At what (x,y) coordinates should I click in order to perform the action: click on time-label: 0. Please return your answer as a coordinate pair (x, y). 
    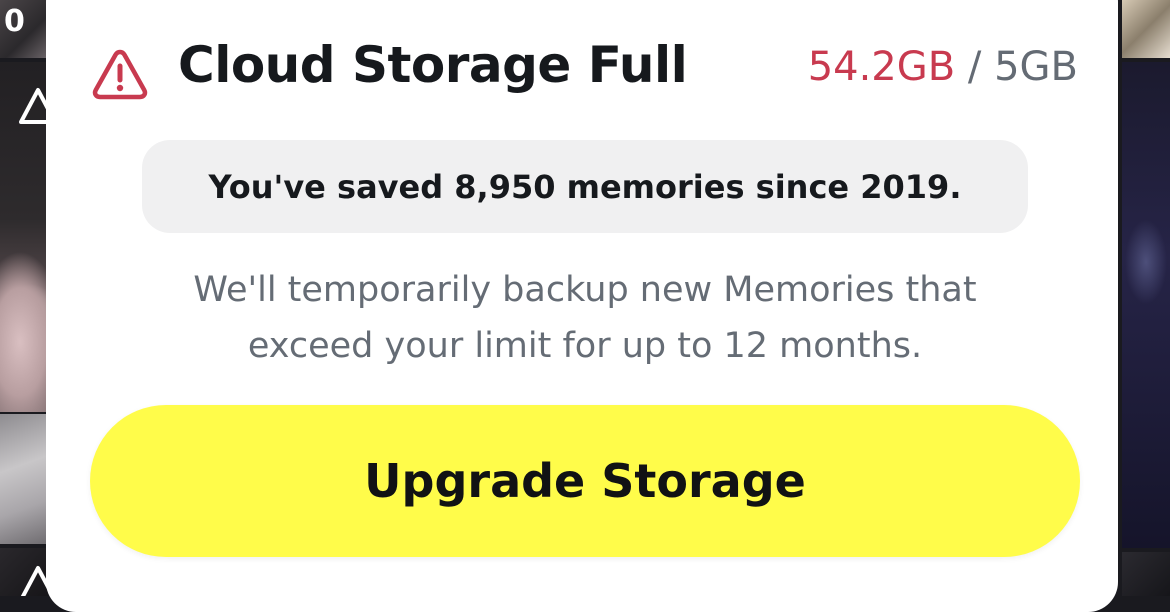
    Looking at the image, I should click on (15, 21).